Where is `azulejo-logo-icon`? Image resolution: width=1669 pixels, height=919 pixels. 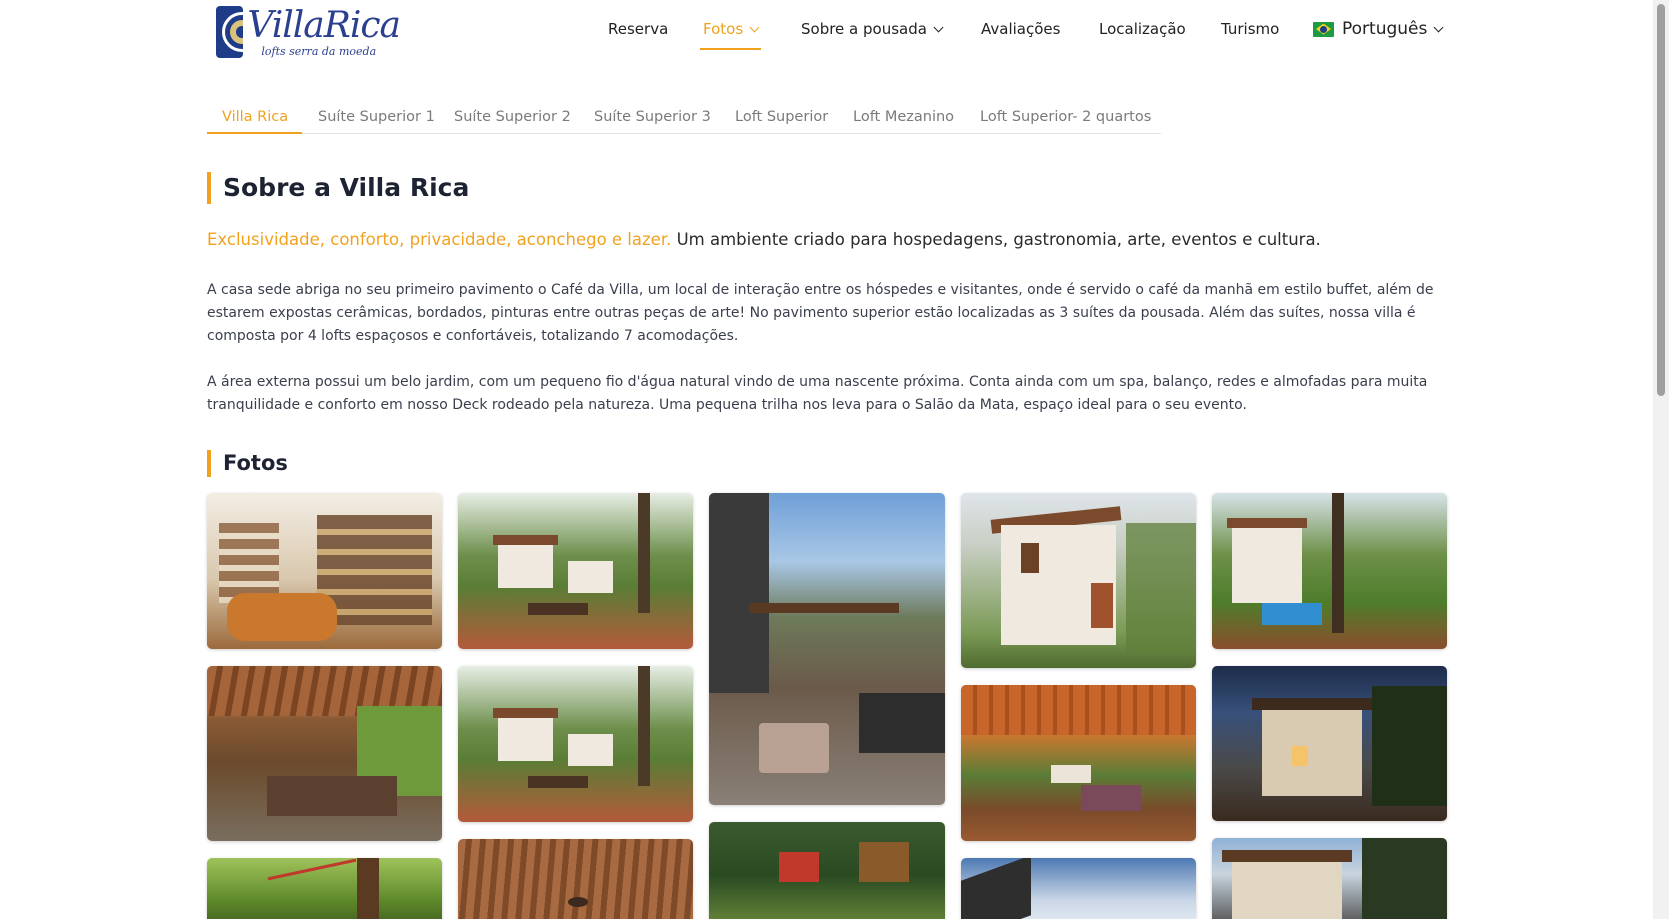 azulejo-logo-icon is located at coordinates (230, 32).